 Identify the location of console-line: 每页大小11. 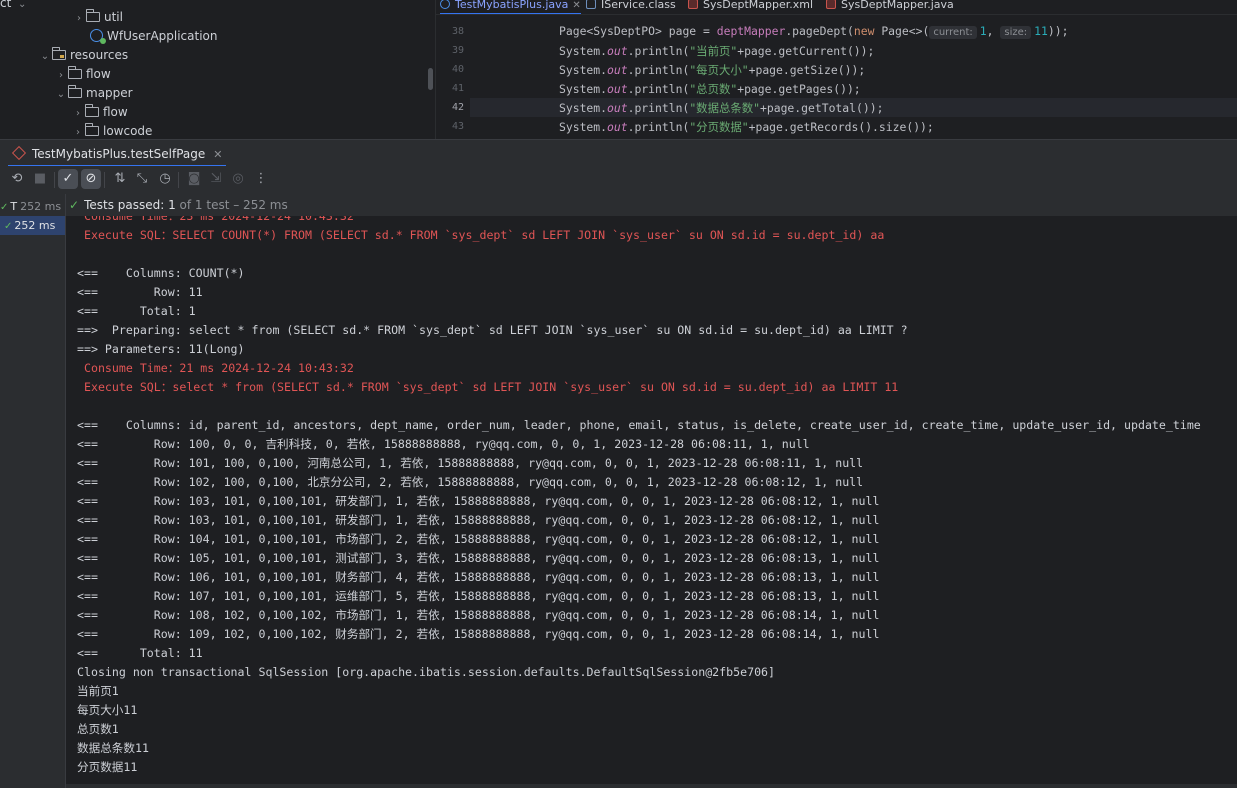
(107, 710).